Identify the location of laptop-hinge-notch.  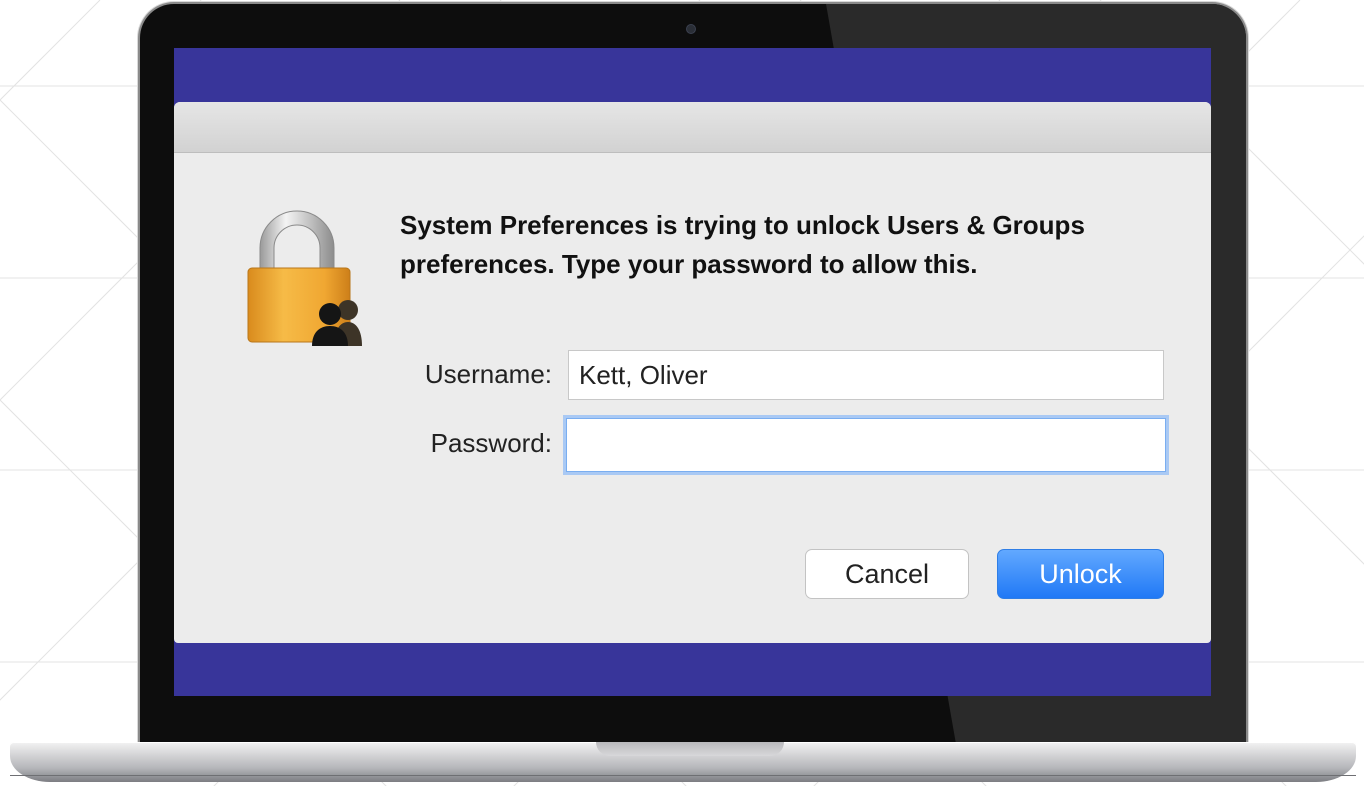
(690, 749).